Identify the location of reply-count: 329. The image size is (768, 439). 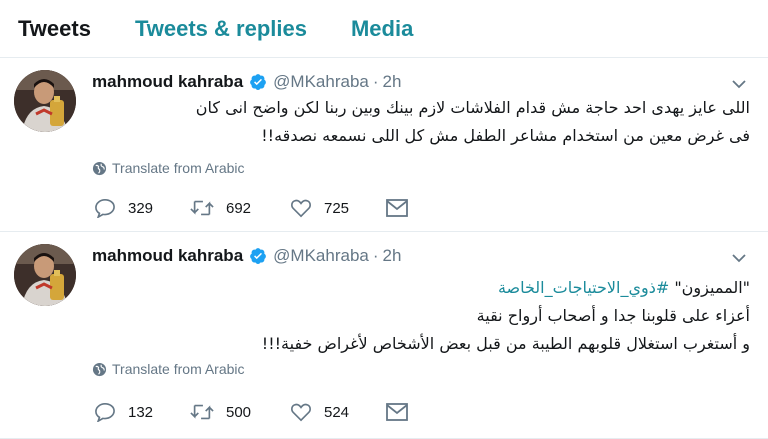
(141, 208).